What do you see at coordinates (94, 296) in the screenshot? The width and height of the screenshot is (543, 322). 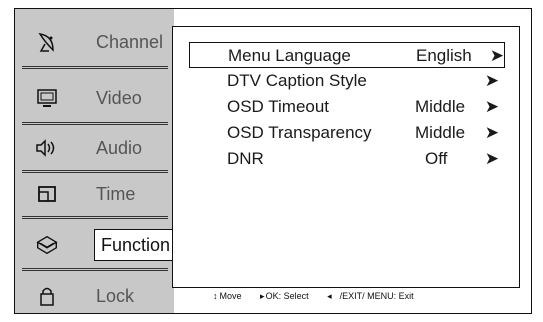 I see `sidebar-item-lock: Lock` at bounding box center [94, 296].